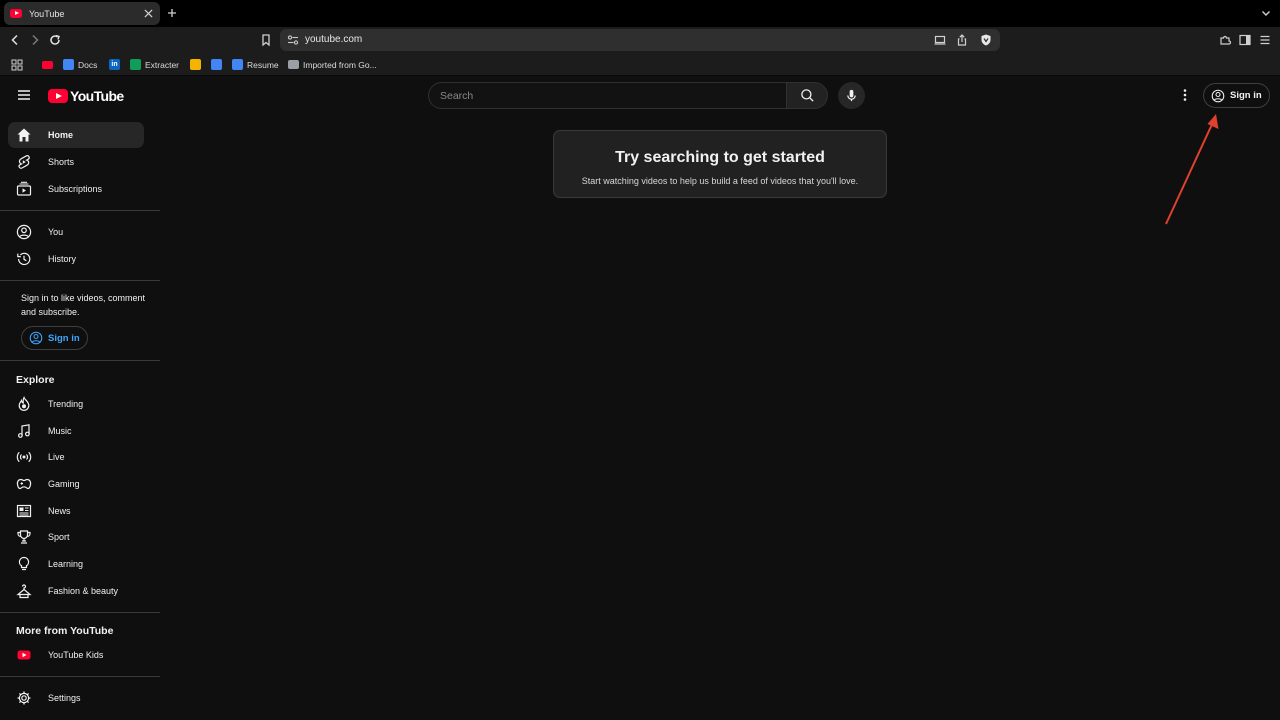  Describe the element at coordinates (1192, 169) in the screenshot. I see `annotation-arrow-icon` at that location.